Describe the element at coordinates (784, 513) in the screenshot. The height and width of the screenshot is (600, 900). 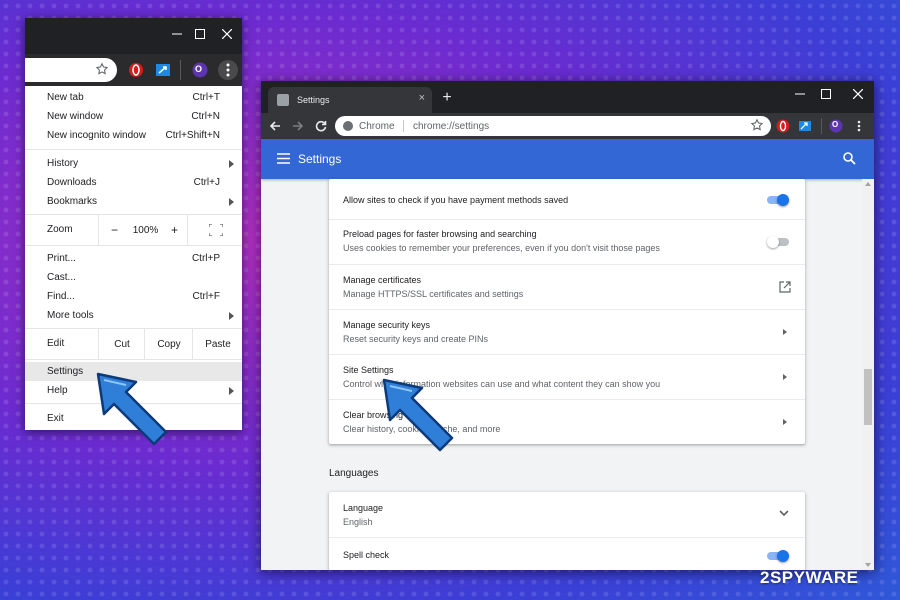
I see `chevron-down-icon` at that location.